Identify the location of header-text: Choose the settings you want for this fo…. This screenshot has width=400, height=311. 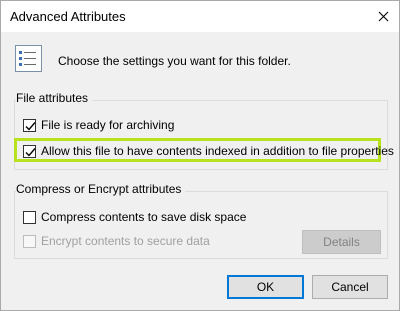
(174, 61).